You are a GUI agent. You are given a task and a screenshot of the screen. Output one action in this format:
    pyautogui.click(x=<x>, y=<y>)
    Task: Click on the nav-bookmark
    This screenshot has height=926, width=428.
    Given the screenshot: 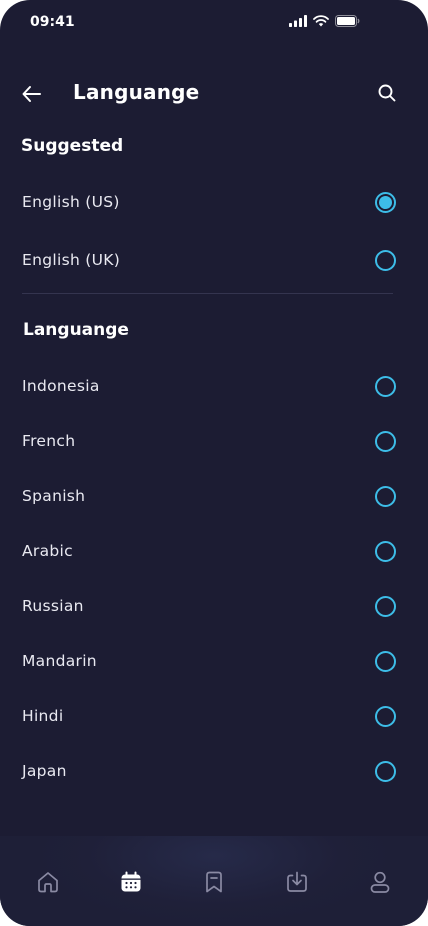 What is the action you would take?
    pyautogui.click(x=214, y=882)
    